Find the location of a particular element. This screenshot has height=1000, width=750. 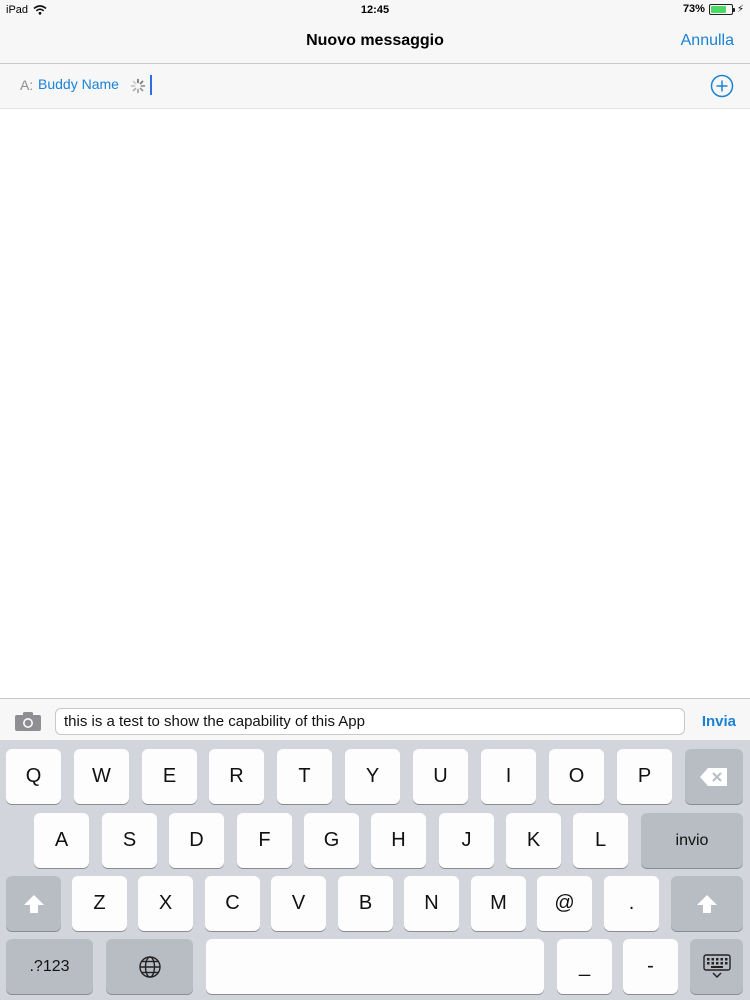

key-x: X is located at coordinates (165, 903).